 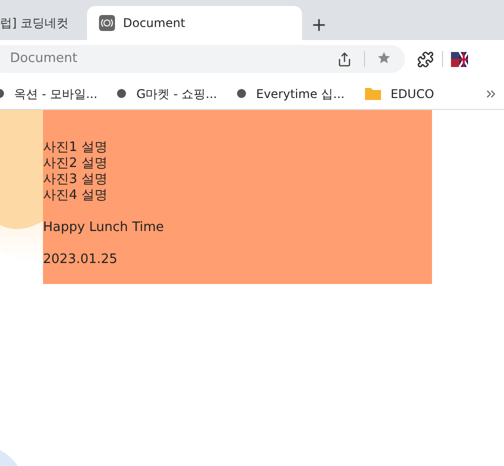 What do you see at coordinates (319, 25) in the screenshot?
I see `new-tab-icon` at bounding box center [319, 25].